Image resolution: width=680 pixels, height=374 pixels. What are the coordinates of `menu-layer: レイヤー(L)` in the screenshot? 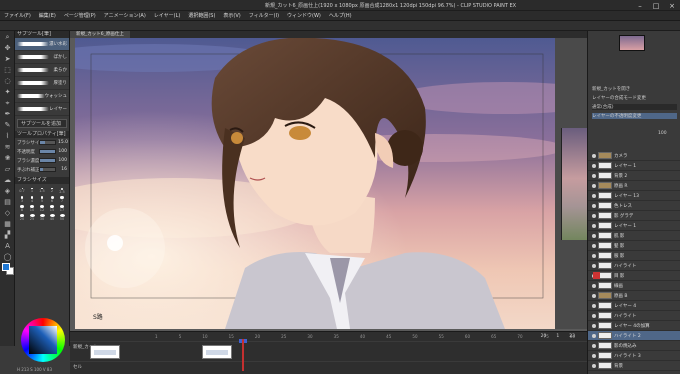 It's located at (167, 15).